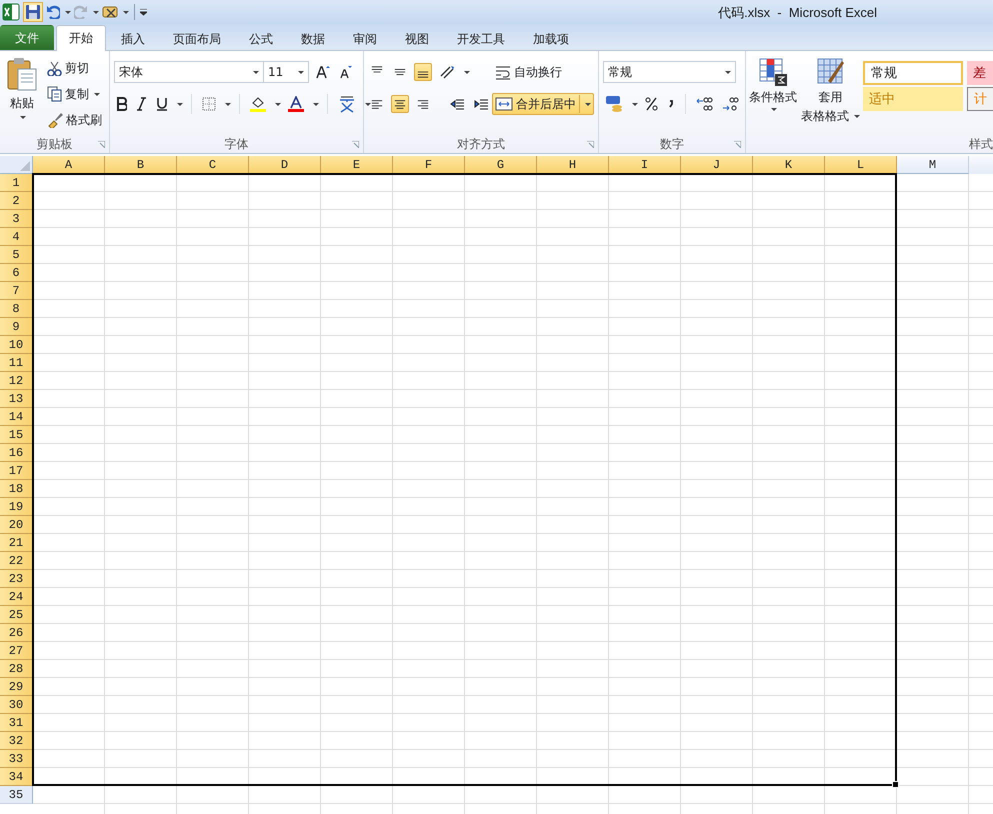 The image size is (993, 814). I want to click on column-header: C, so click(213, 165).